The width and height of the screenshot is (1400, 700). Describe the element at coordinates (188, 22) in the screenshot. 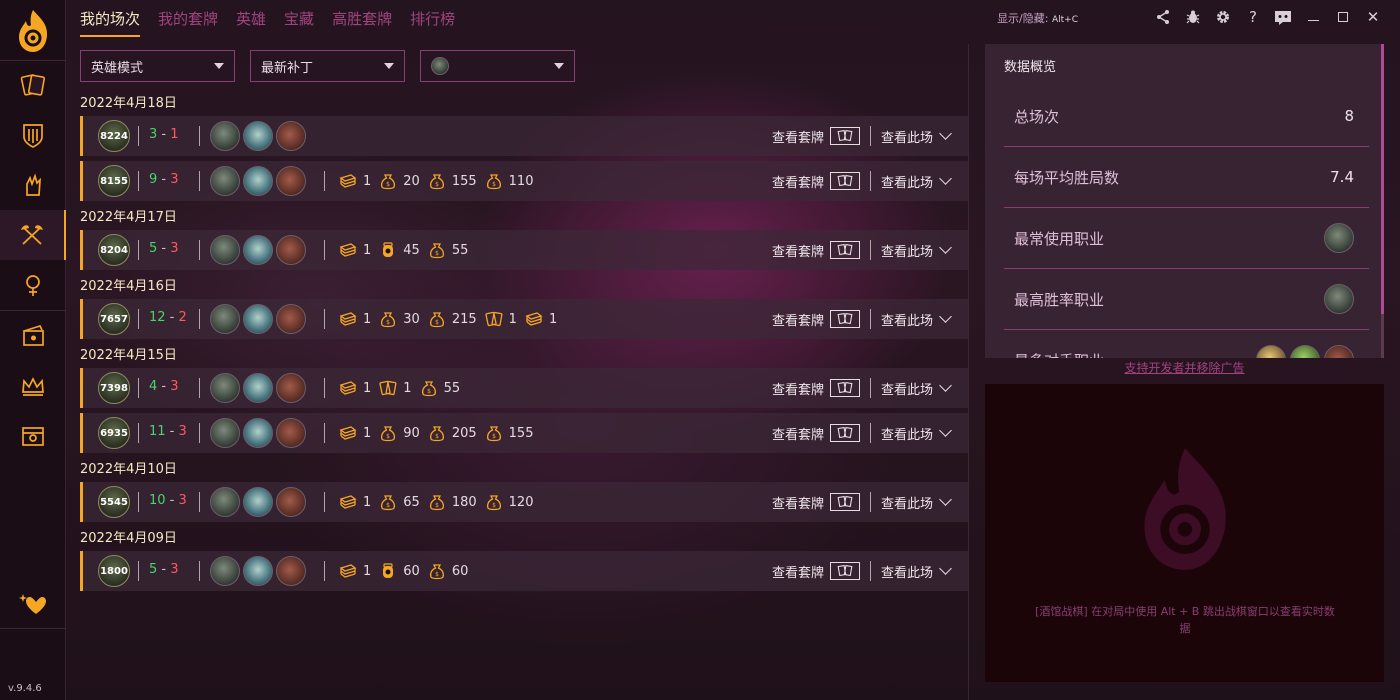

I see `tab-my-decks: 我的套牌` at that location.